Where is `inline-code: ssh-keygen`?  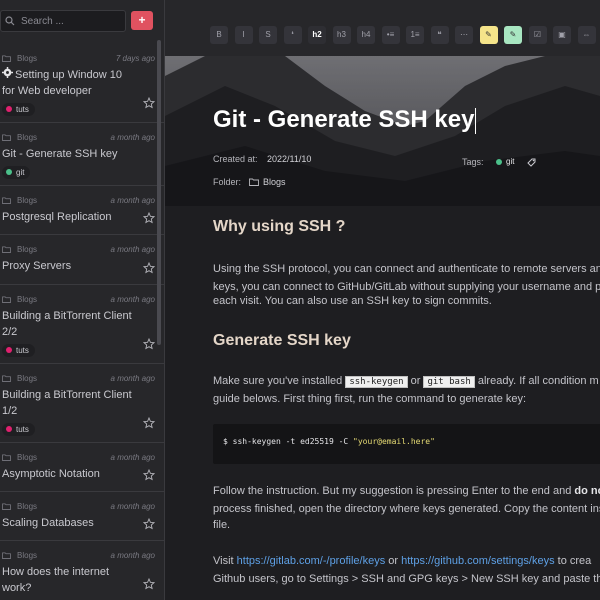
inline-code: ssh-keygen is located at coordinates (376, 382).